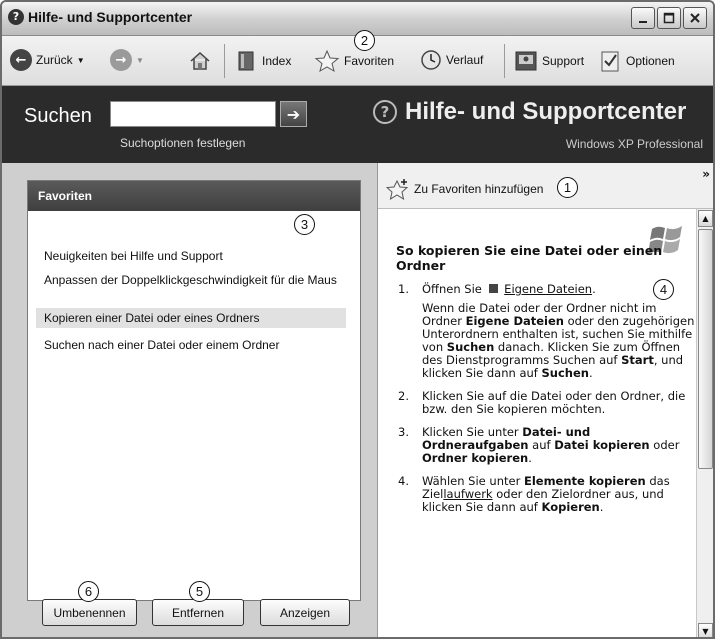  Describe the element at coordinates (182, 143) in the screenshot. I see `search-options-link: Suchoptionen festlegen` at that location.